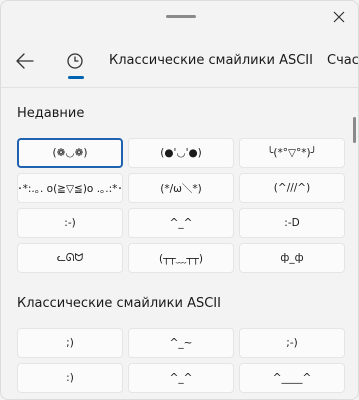  What do you see at coordinates (181, 153) in the screenshot?
I see `kaomoji-cell: (●'◡'●)` at bounding box center [181, 153].